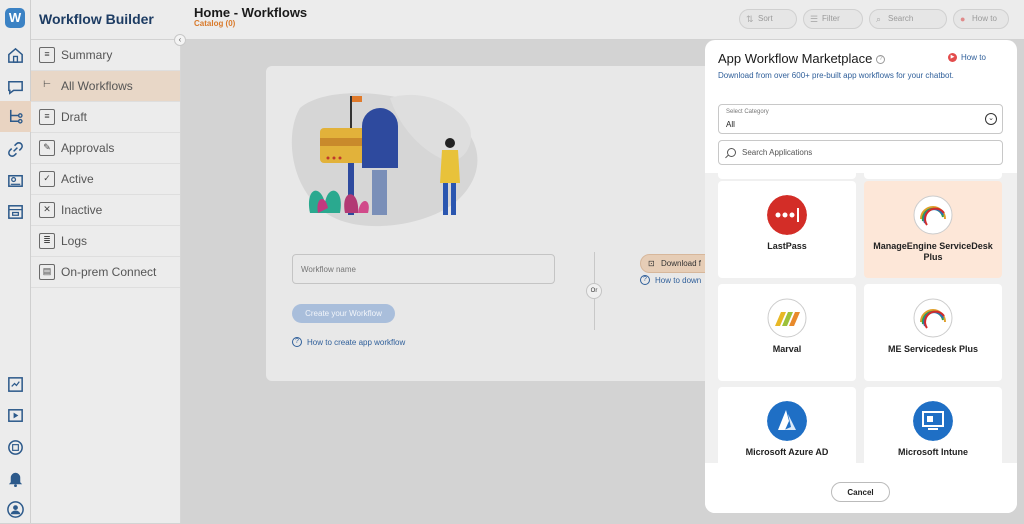 The width and height of the screenshot is (1024, 524). Describe the element at coordinates (860, 492) in the screenshot. I see `cancel-button: Cancel` at that location.